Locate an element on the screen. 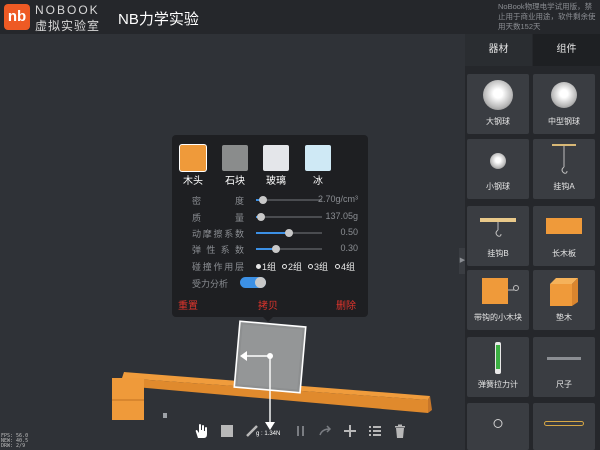 This screenshot has width=600, height=450. material-glass-swatch is located at coordinates (276, 158).